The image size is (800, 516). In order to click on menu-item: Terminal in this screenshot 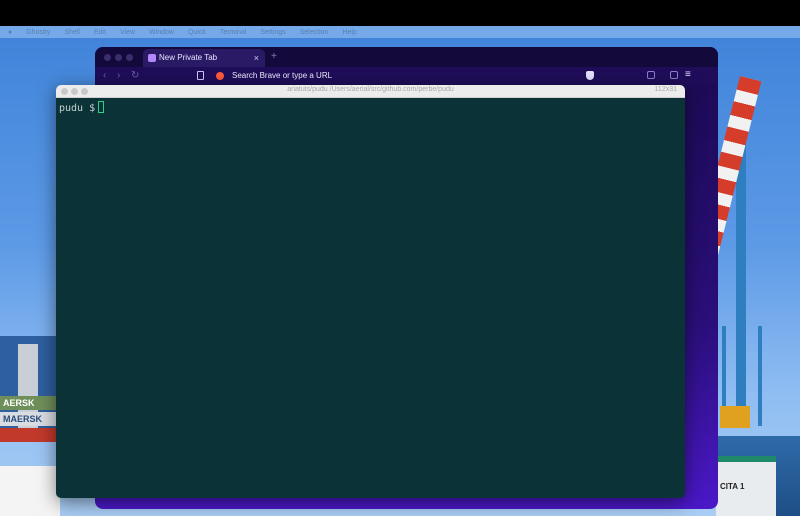, I will do `click(233, 32)`.